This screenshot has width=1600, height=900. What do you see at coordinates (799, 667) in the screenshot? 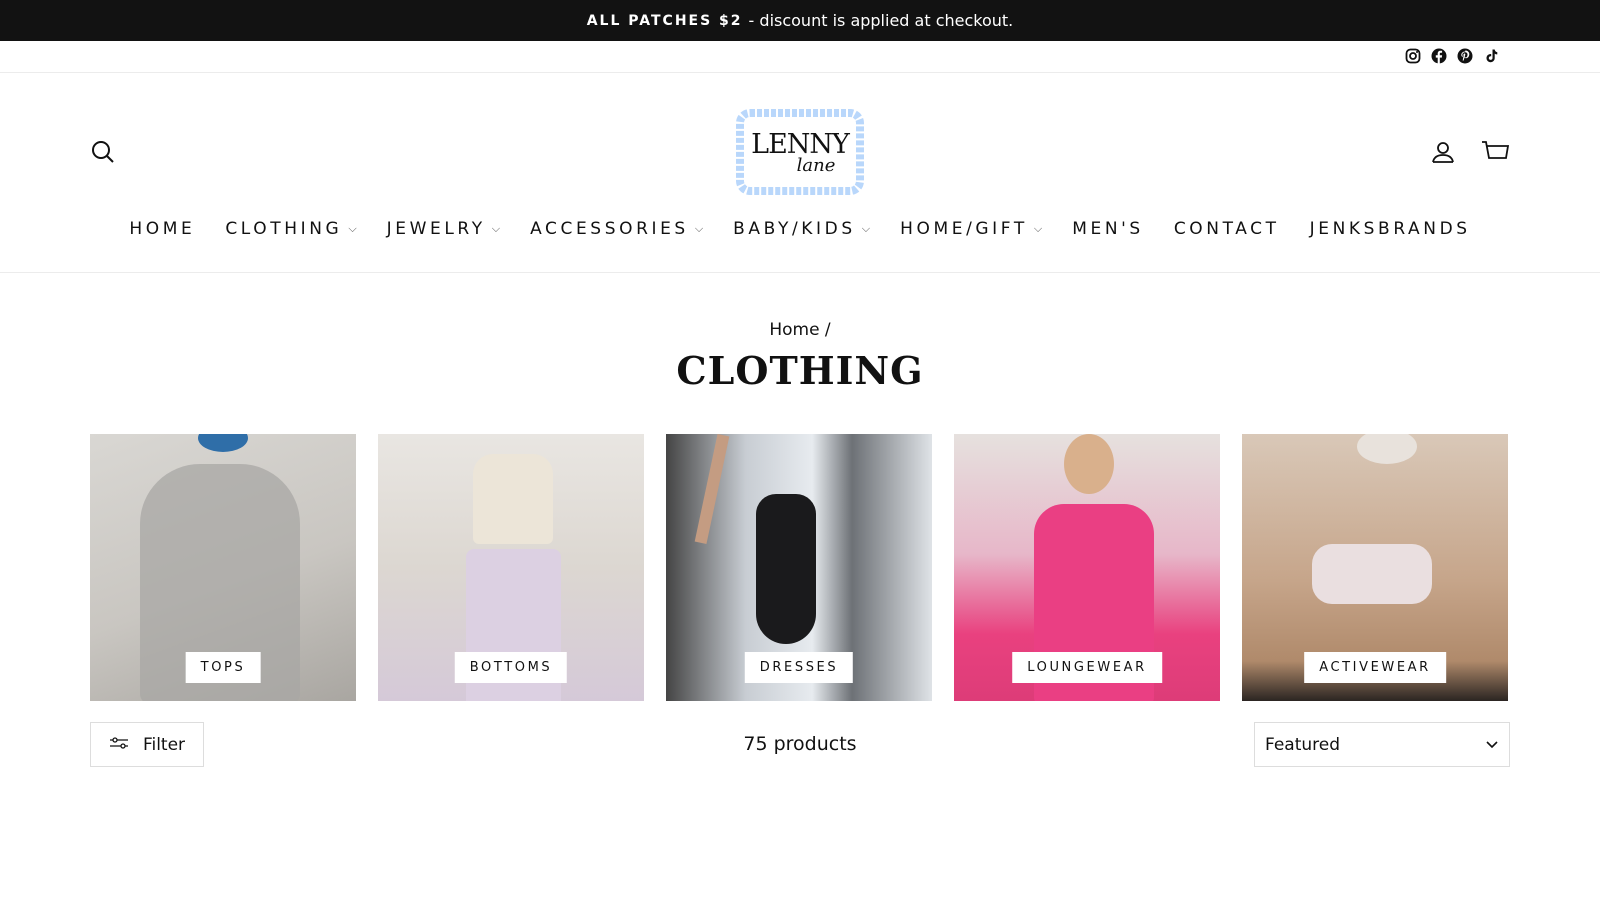
I see `collection-label: DRESSES` at bounding box center [799, 667].